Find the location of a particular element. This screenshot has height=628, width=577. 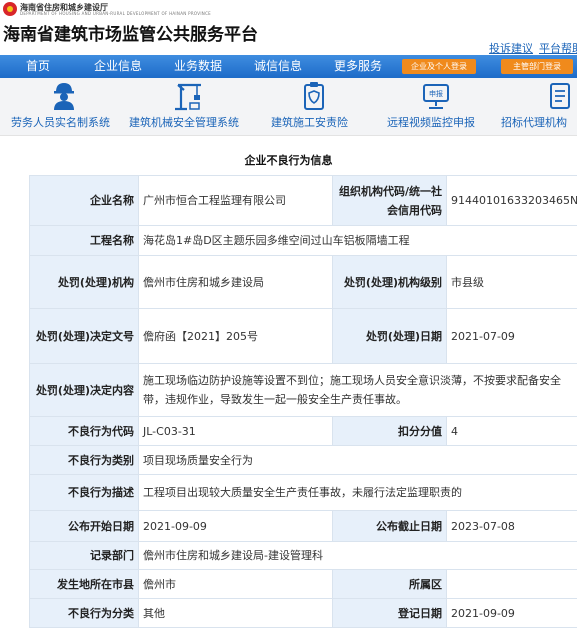

table-row: 发生地所在市县 儋州市 所属区 is located at coordinates (303, 584).